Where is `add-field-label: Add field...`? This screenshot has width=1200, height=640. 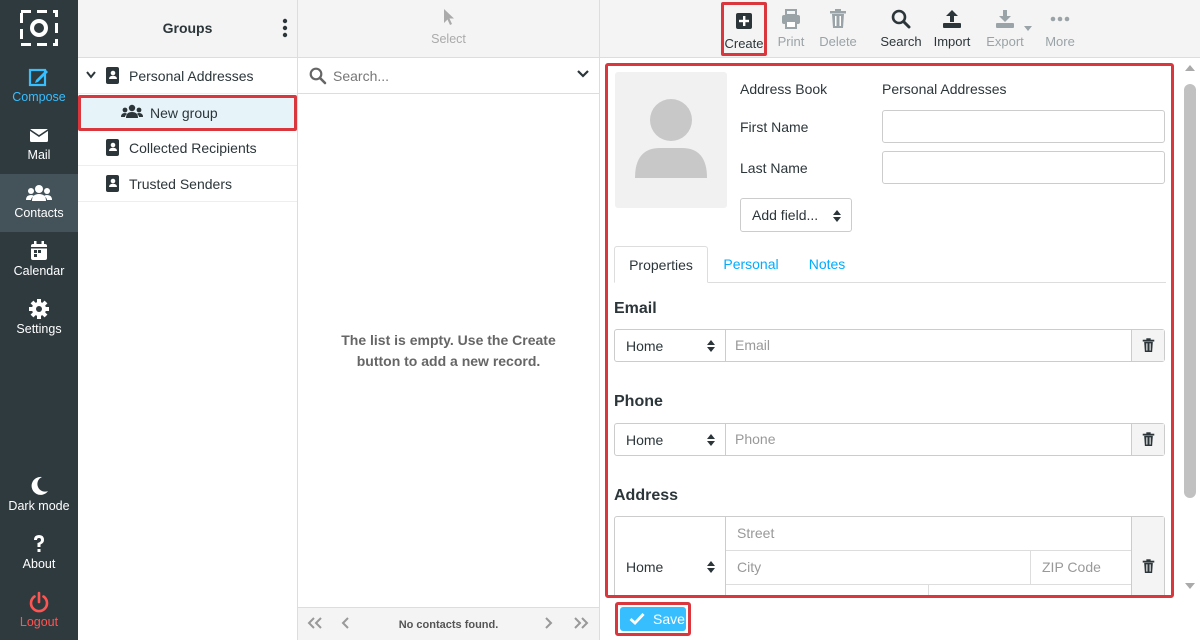 add-field-label: Add field... is located at coordinates (785, 215).